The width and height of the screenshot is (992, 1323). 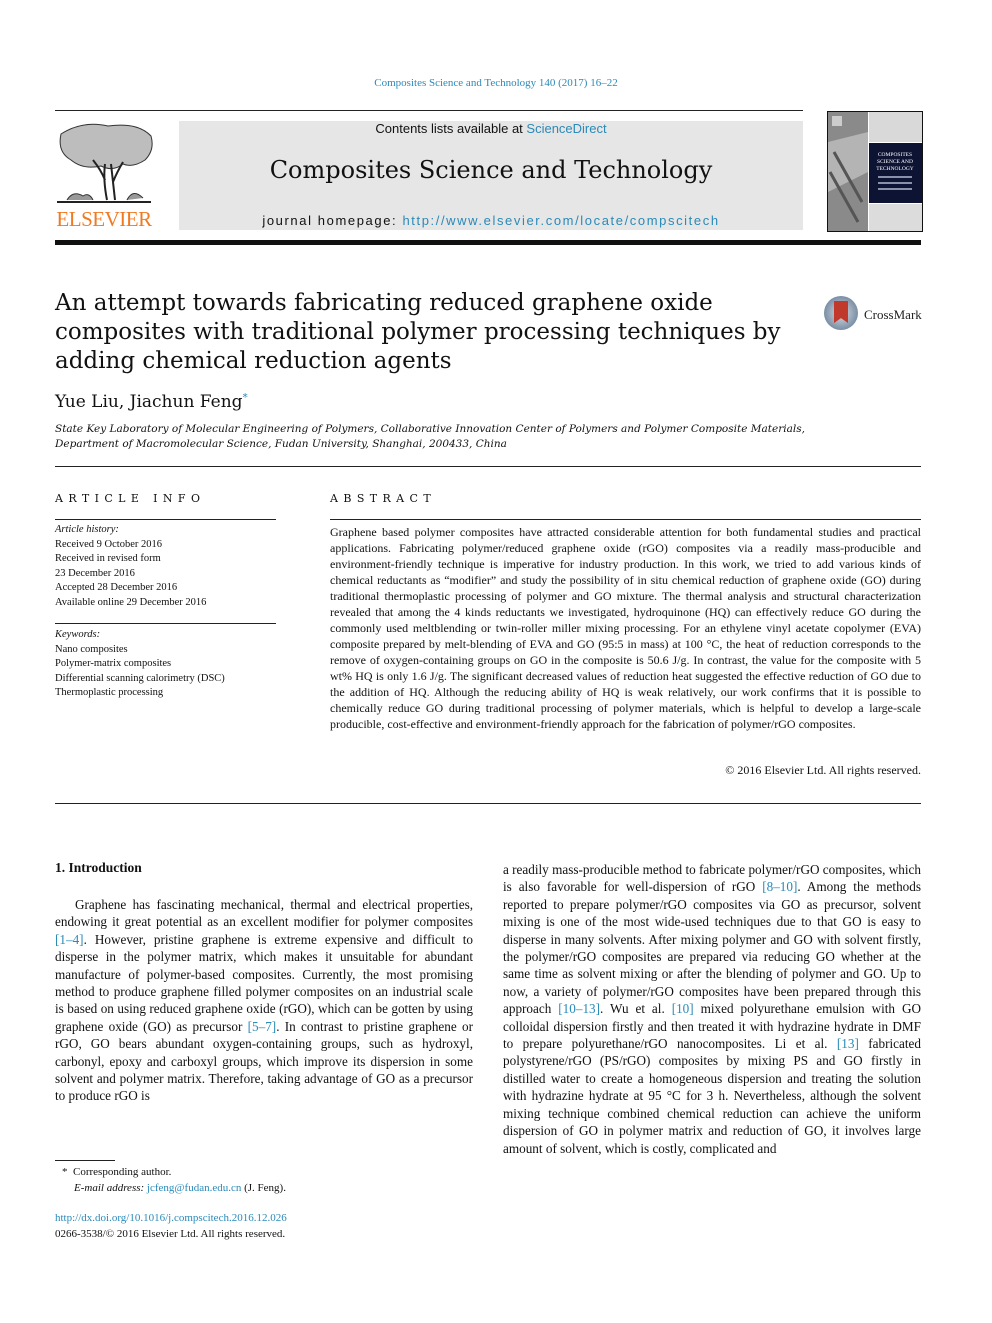 I want to click on authors: Yue Liu, Jiachun Feng*, so click(x=151, y=402).